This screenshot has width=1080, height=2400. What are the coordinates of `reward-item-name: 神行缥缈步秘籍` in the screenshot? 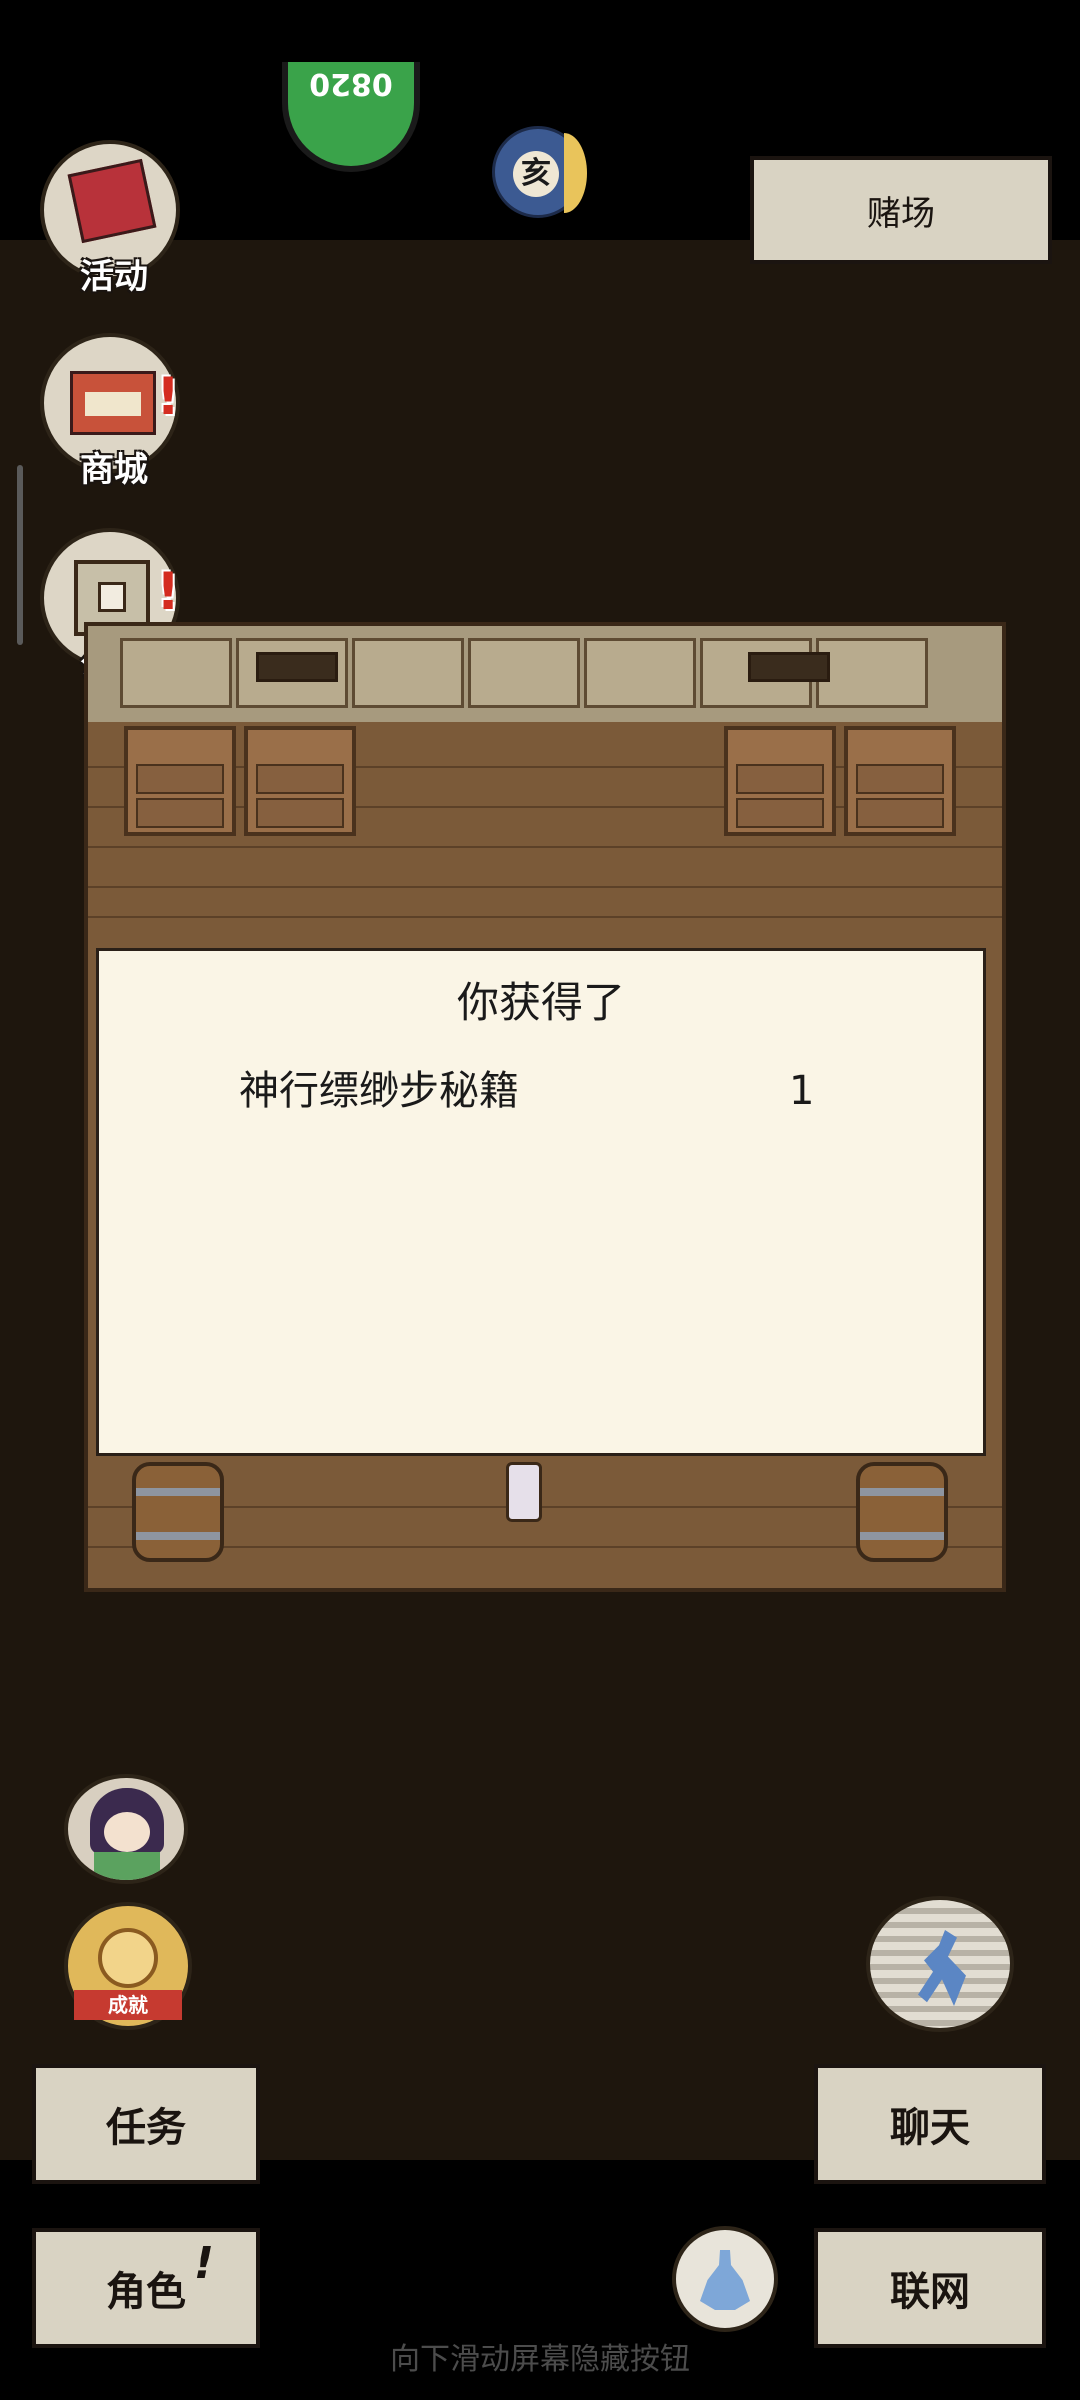 It's located at (379, 1091).